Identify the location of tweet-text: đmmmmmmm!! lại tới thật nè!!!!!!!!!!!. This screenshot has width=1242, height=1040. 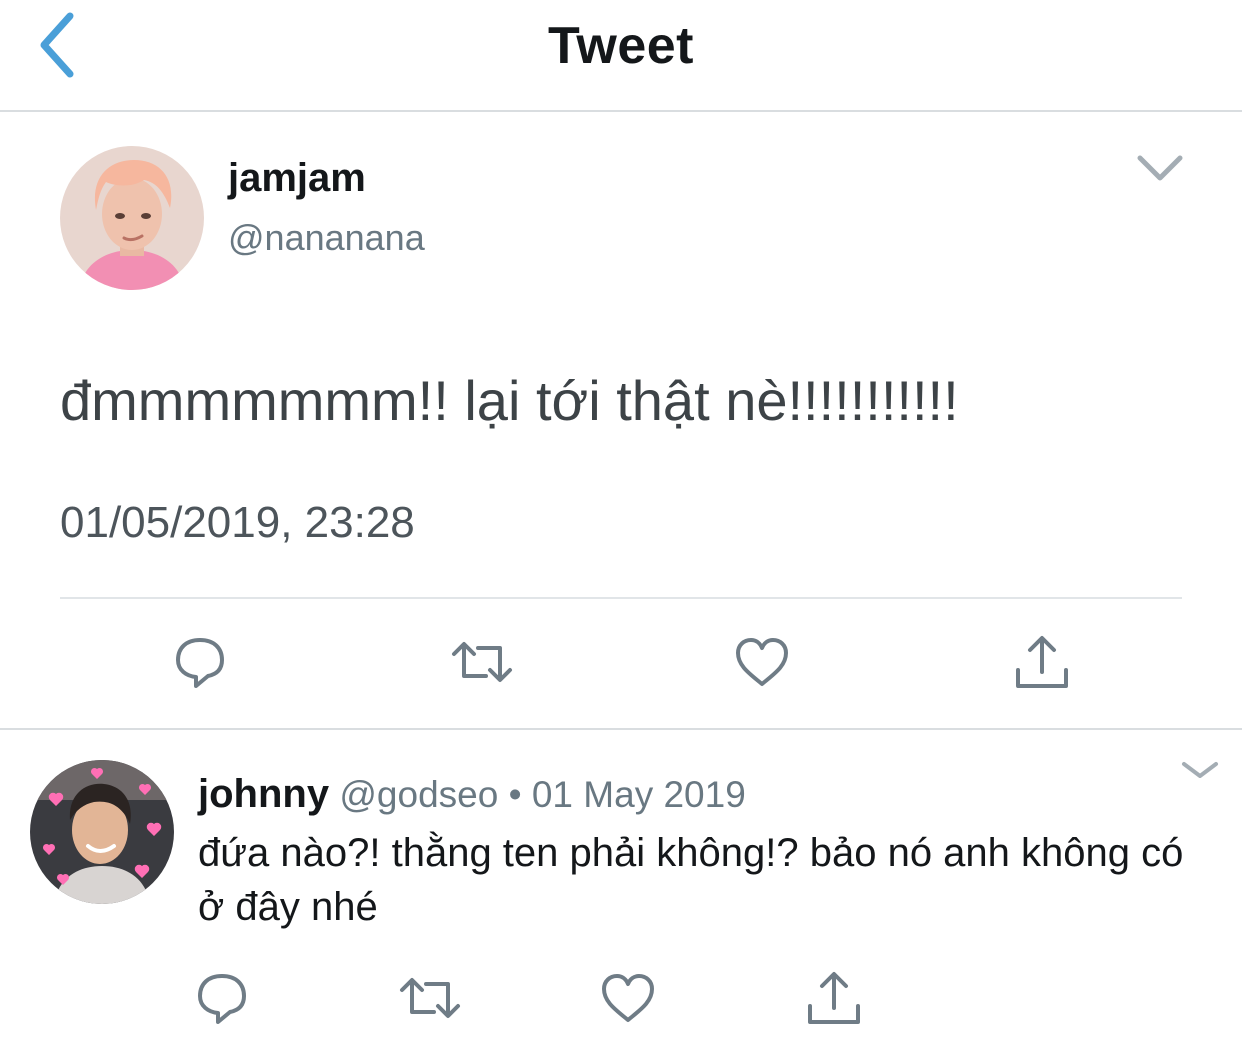
(509, 400).